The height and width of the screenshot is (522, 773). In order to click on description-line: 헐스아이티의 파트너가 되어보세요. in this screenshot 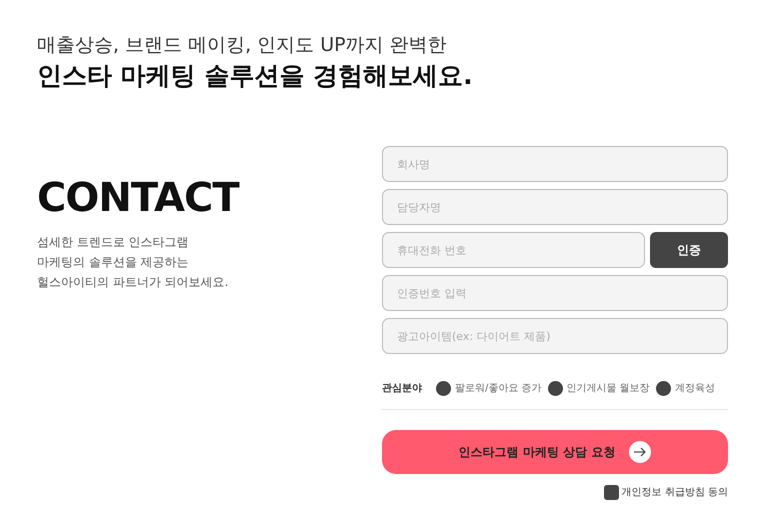, I will do `click(133, 282)`.